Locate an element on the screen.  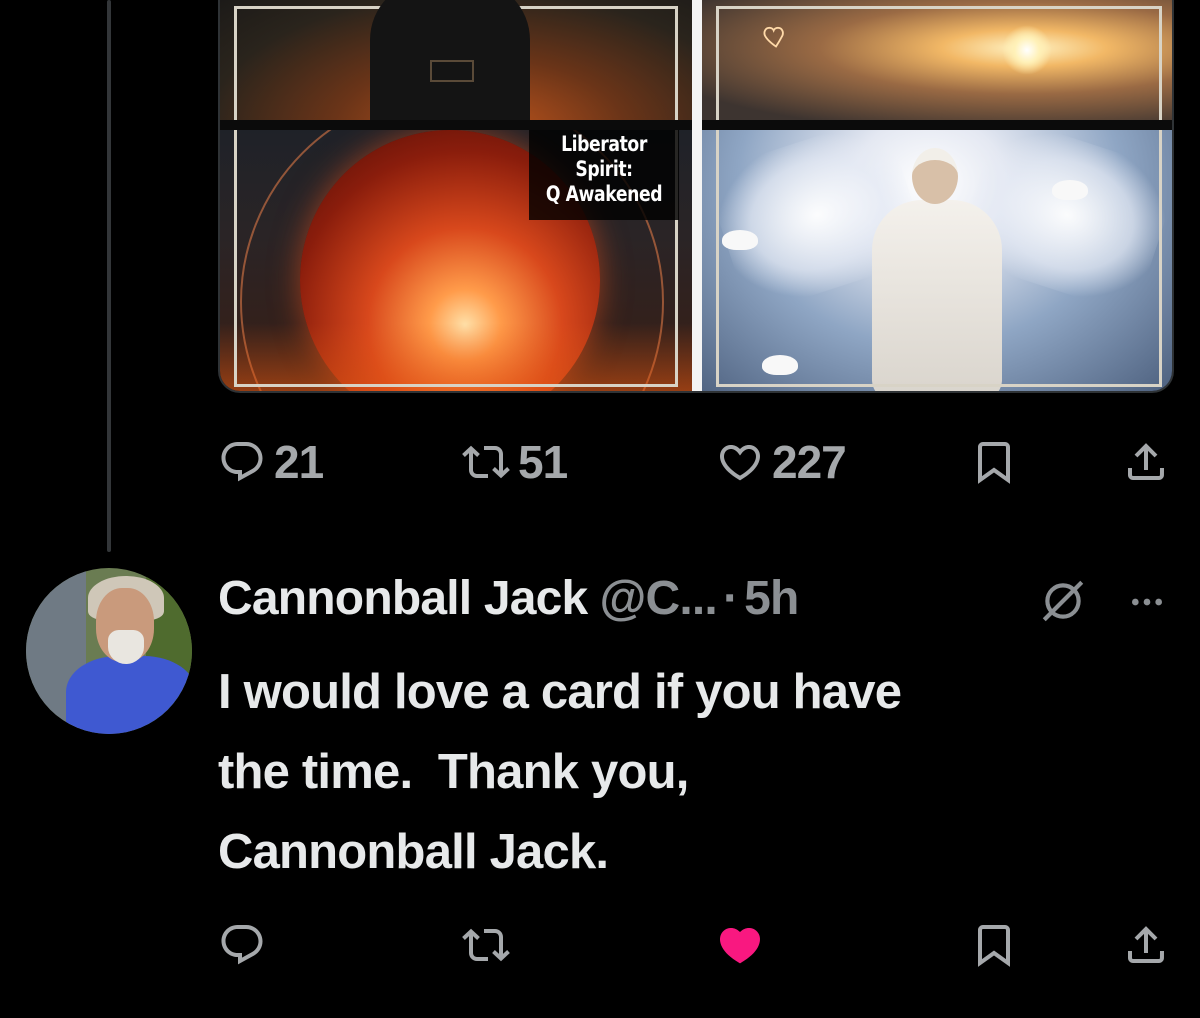
media-image-blood-moon: Liberator Spirit: Q Awakened is located at coordinates (456, 260).